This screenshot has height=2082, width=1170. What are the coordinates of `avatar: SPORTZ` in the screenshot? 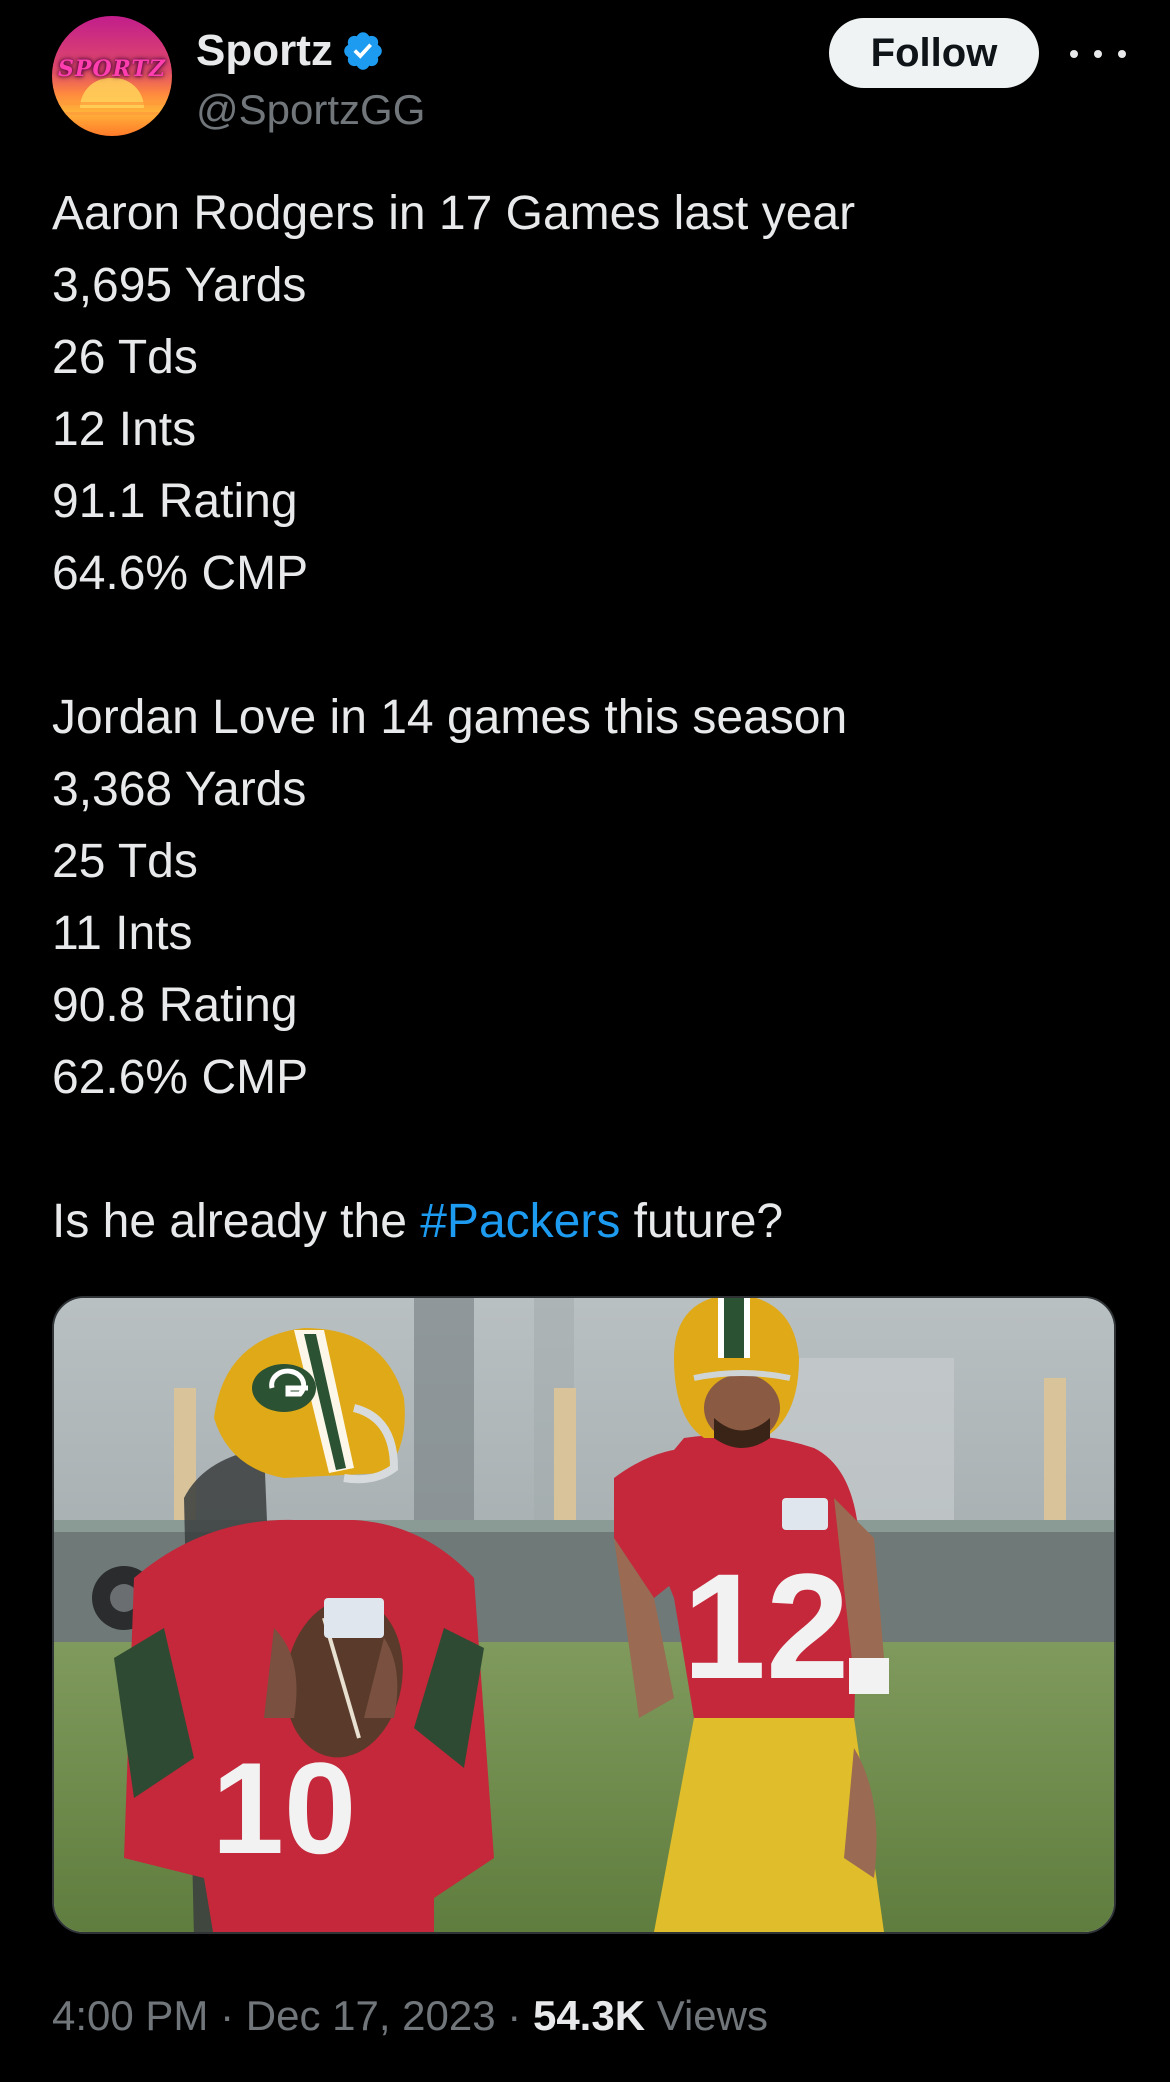 It's located at (112, 76).